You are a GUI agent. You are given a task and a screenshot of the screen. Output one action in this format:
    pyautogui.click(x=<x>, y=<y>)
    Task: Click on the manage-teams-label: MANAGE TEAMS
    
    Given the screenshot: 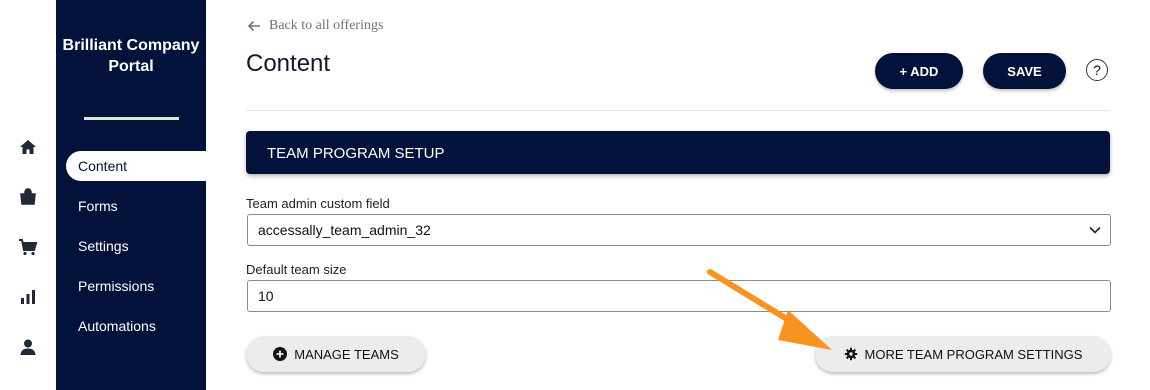 What is the action you would take?
    pyautogui.click(x=346, y=354)
    